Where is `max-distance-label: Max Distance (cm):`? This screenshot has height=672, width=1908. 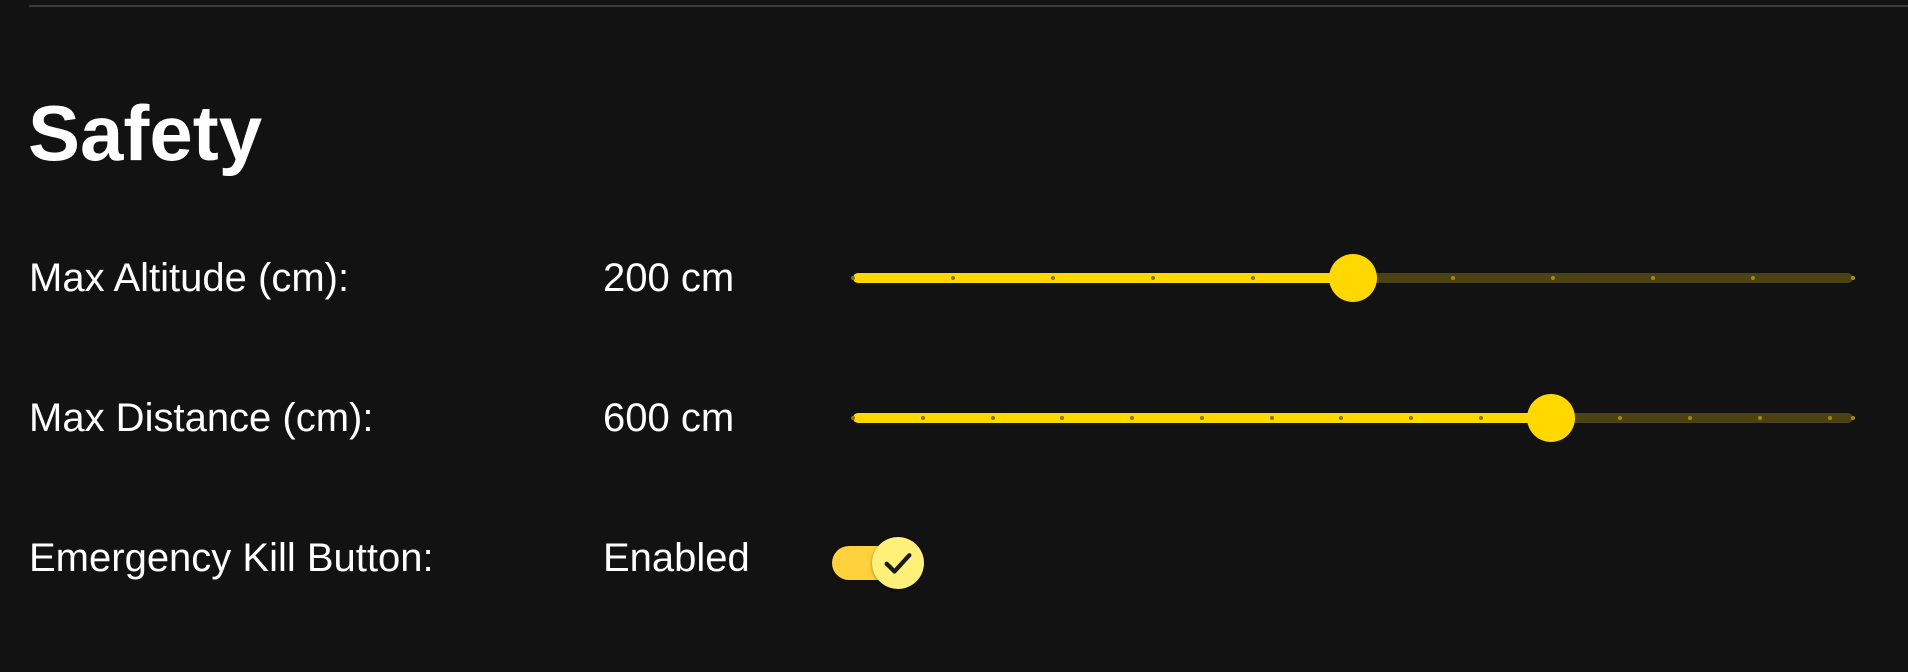
max-distance-label: Max Distance (cm): is located at coordinates (201, 418).